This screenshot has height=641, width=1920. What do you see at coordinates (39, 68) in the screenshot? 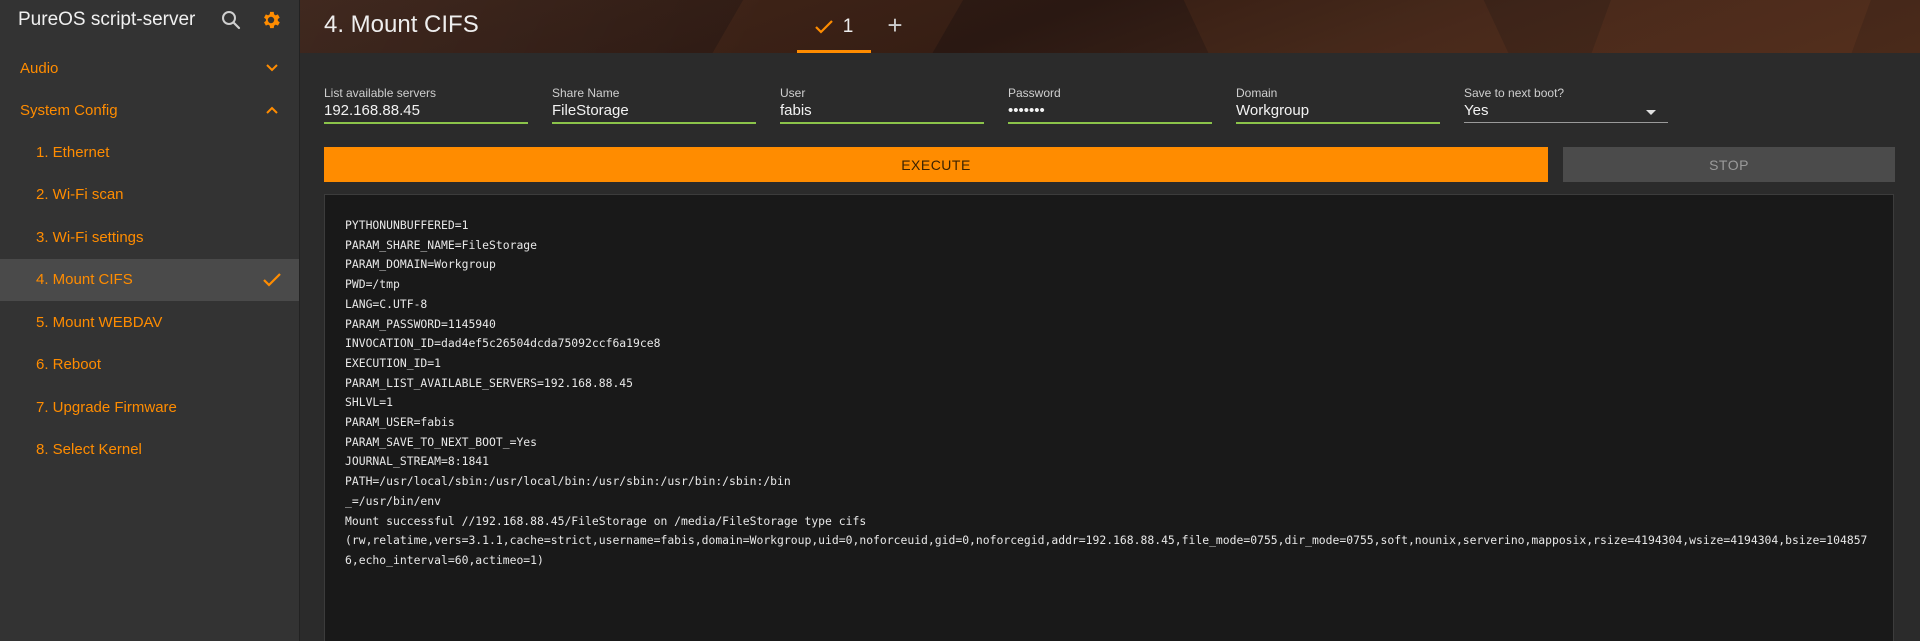
I see `sidebar-group-label: Audio` at bounding box center [39, 68].